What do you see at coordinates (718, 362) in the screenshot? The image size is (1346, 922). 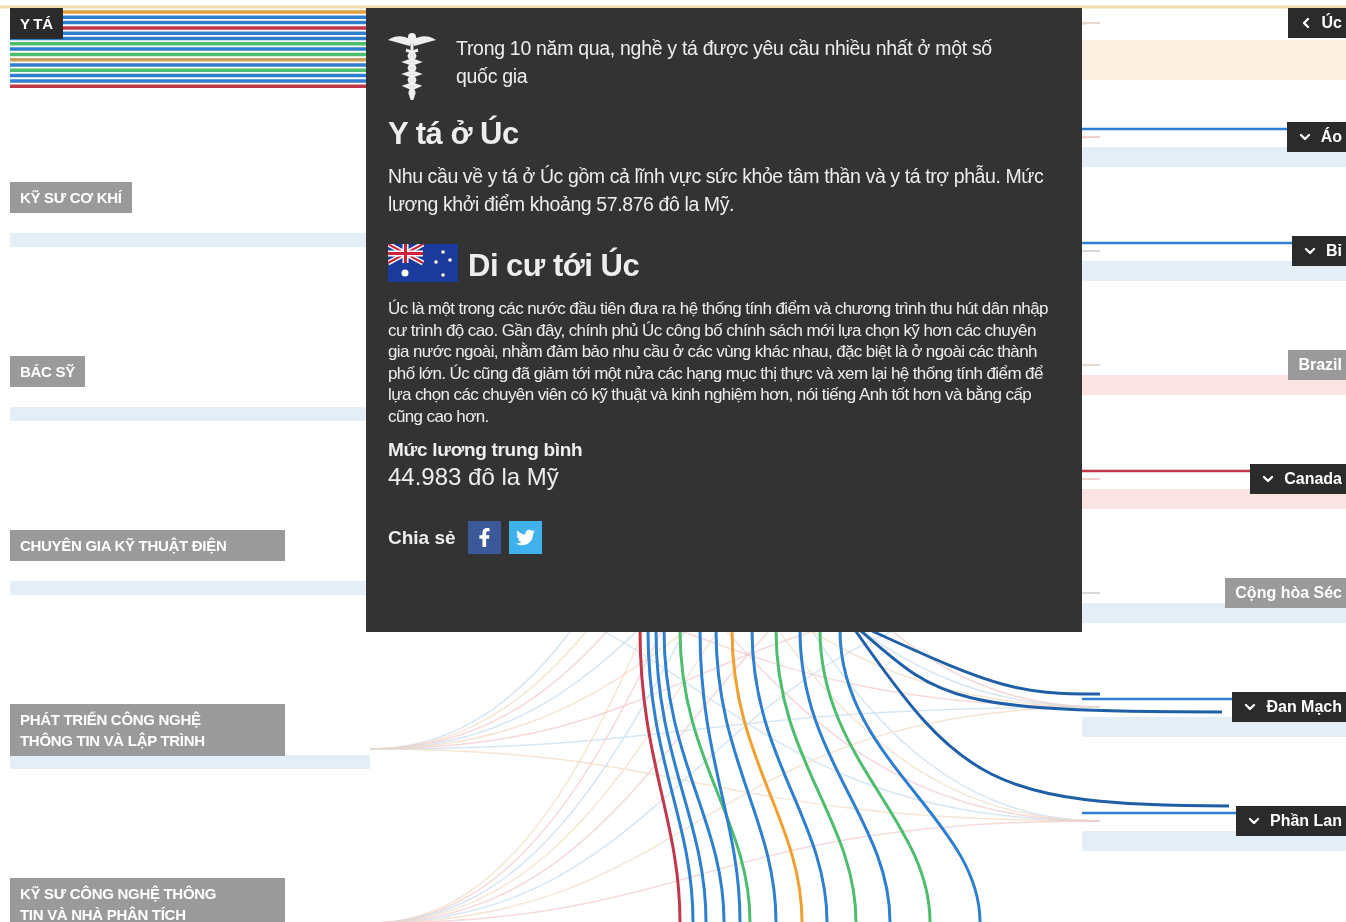 I see `migration-text: Úc là một trong các nước đầu tiên đưa ra hệ thống tính điểm và chương trình thu hút dân nhập cư trình độ cao. Gần đây, chính phủ Úc công bố chính sách mới lựa chọn kỹ hơn các chuyên gia nước ngoài, nhằm đảm bảo nhu cầu ở các vùng khác nhau, đặc biệt là ở ngoài các thành phố lớn. Úc cũng đã giảm tới một nửa các hạng mục thị thực và xem lại hệ thống tính điểm để lựa chọn các chuyên viên có kỹ thuật và kinh nghiệm hơn, nói tiếng Anh tốt hơn và bằng cấp cũng cao hơn.` at bounding box center [718, 362].